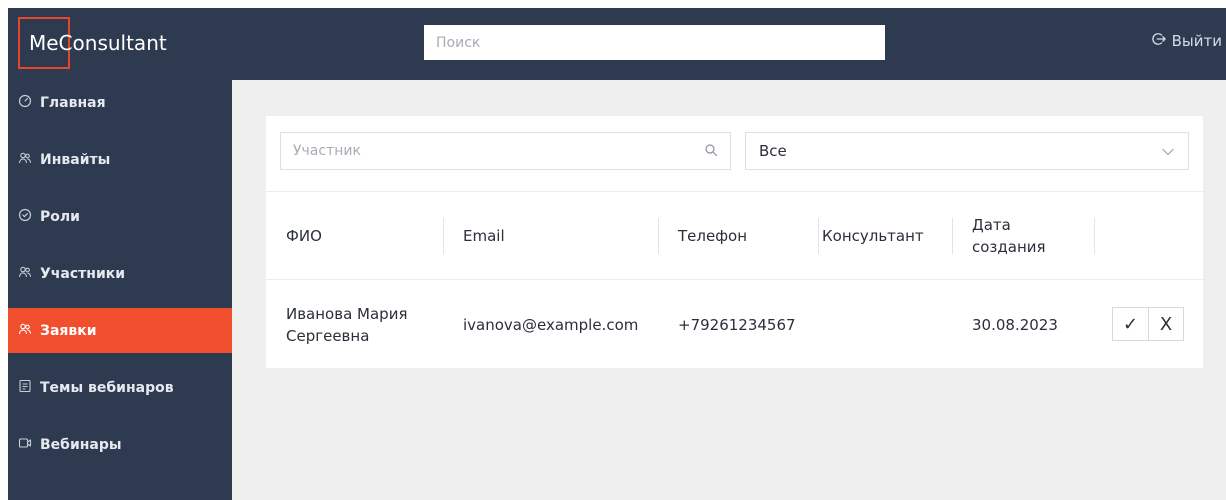 This screenshot has height=500, width=1226. What do you see at coordinates (1009, 236) in the screenshot?
I see `column-header-created: Дата создания` at bounding box center [1009, 236].